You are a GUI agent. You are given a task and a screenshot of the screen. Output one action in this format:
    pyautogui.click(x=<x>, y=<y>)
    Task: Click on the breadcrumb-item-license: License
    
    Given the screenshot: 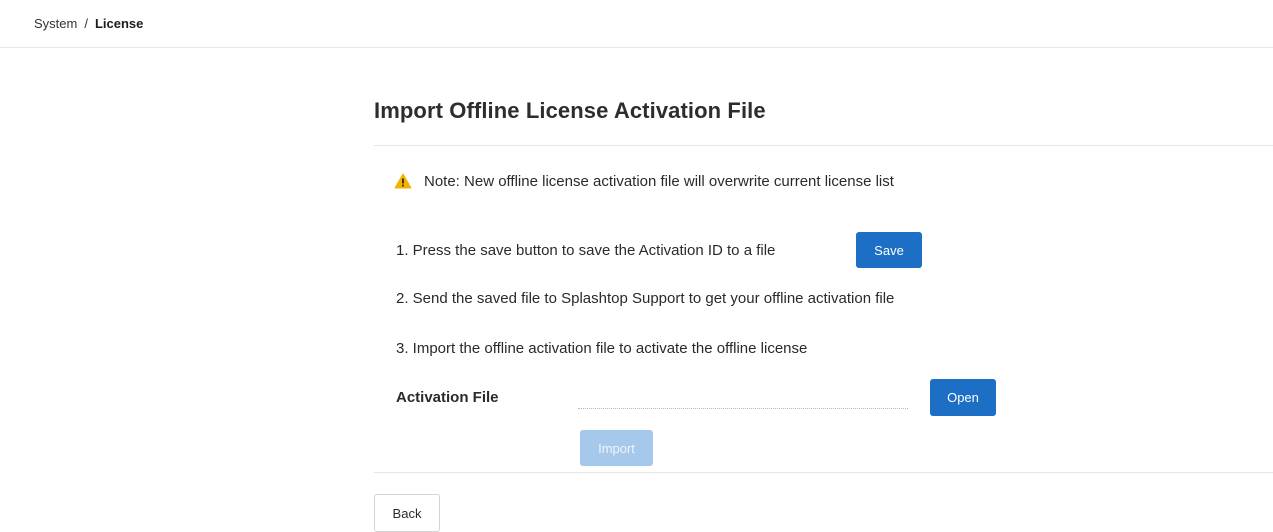 What is the action you would take?
    pyautogui.click(x=119, y=23)
    